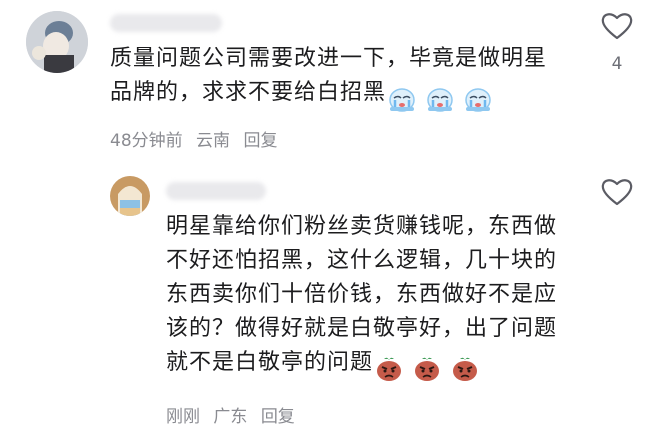  What do you see at coordinates (617, 64) in the screenshot?
I see `like-count: 4` at bounding box center [617, 64].